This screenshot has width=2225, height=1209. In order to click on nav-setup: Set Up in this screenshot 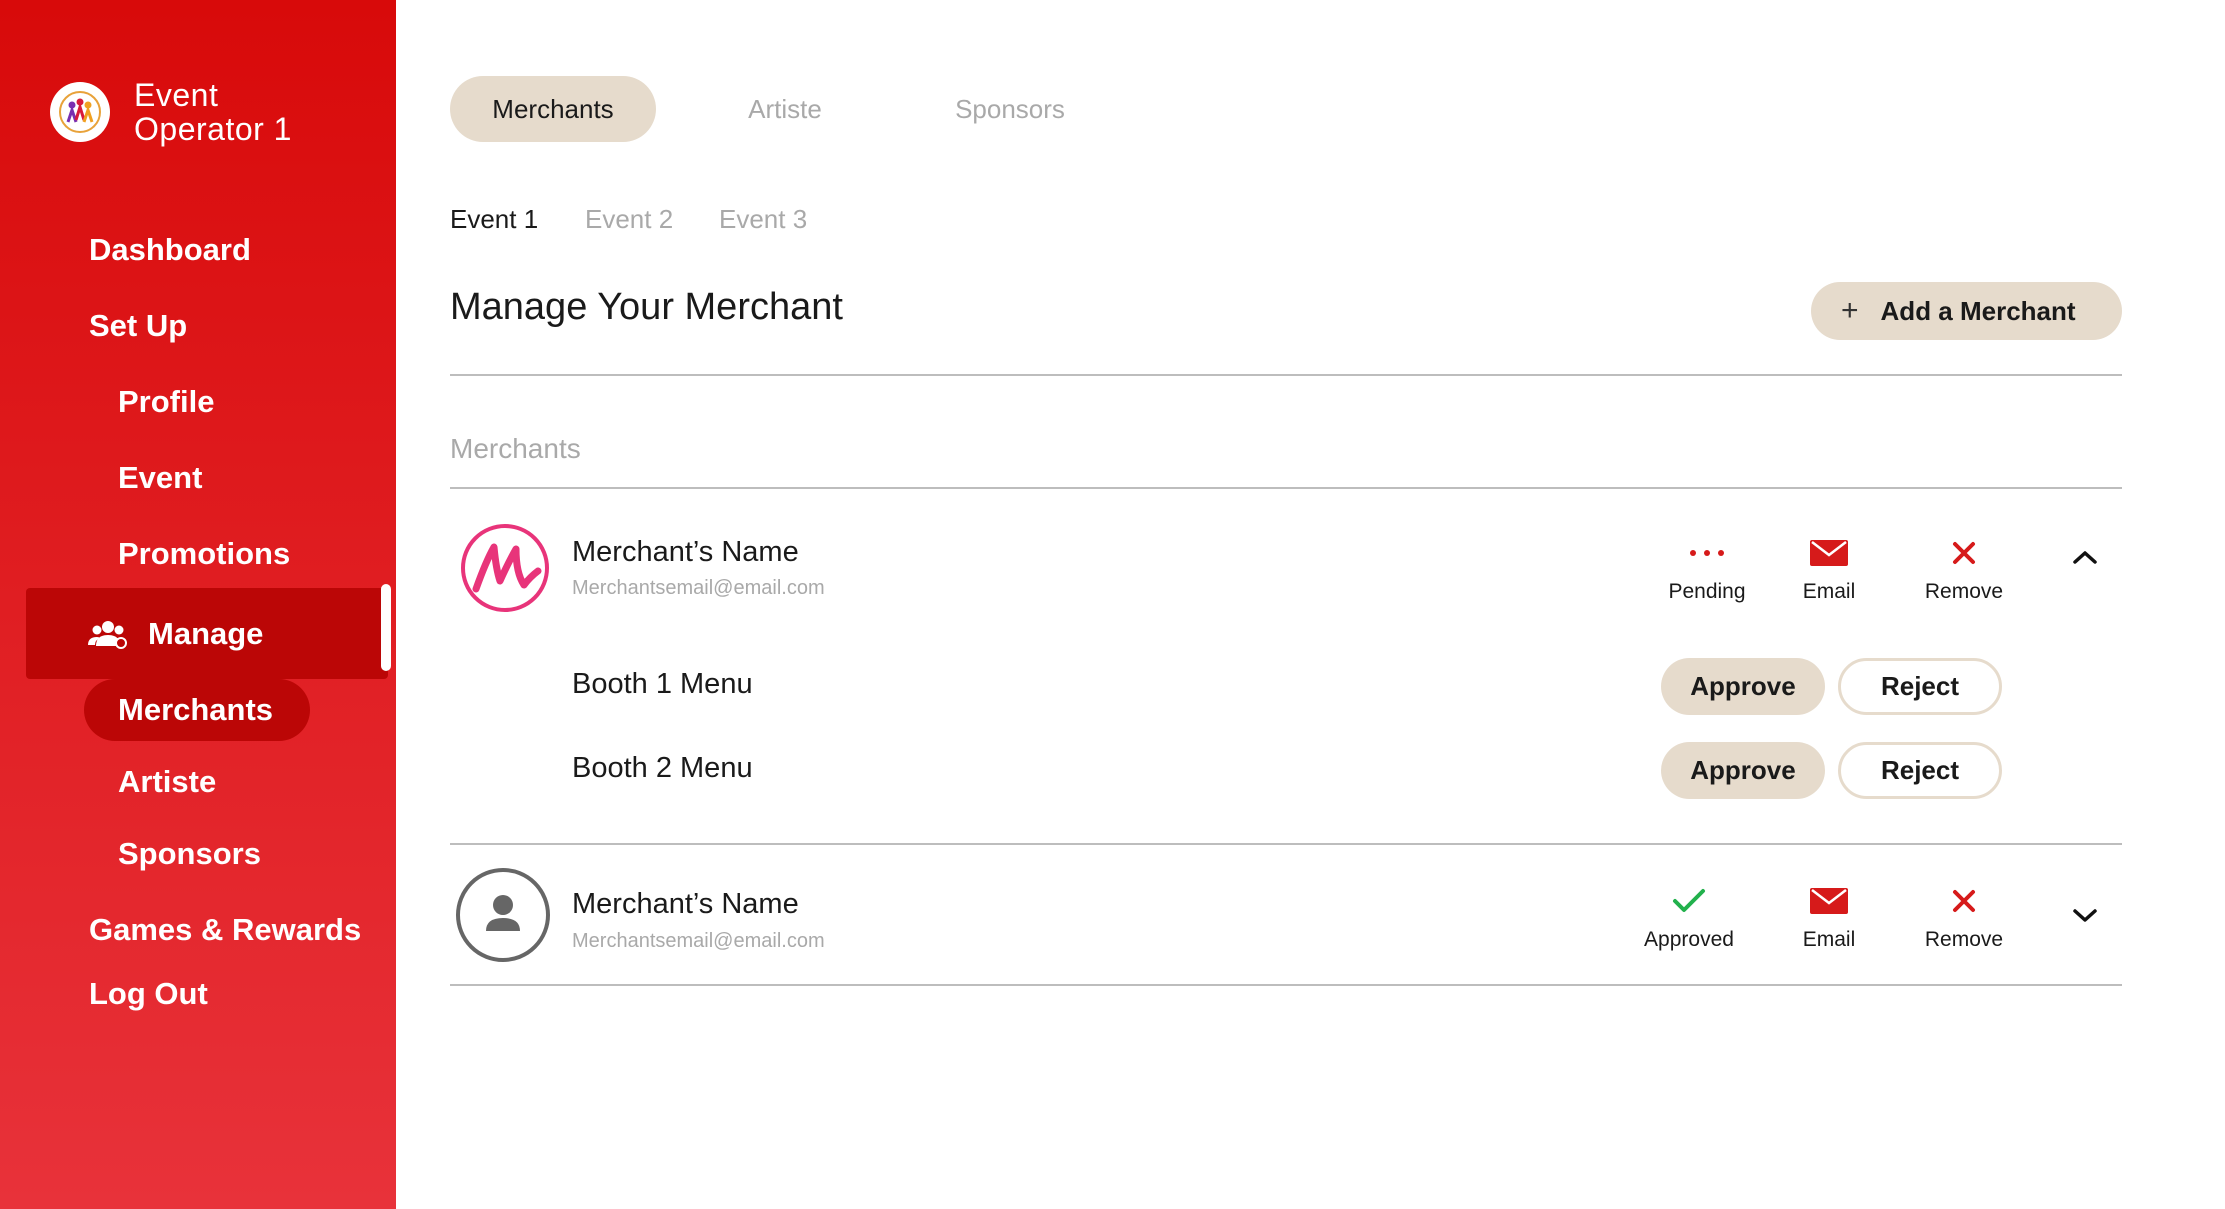, I will do `click(138, 326)`.